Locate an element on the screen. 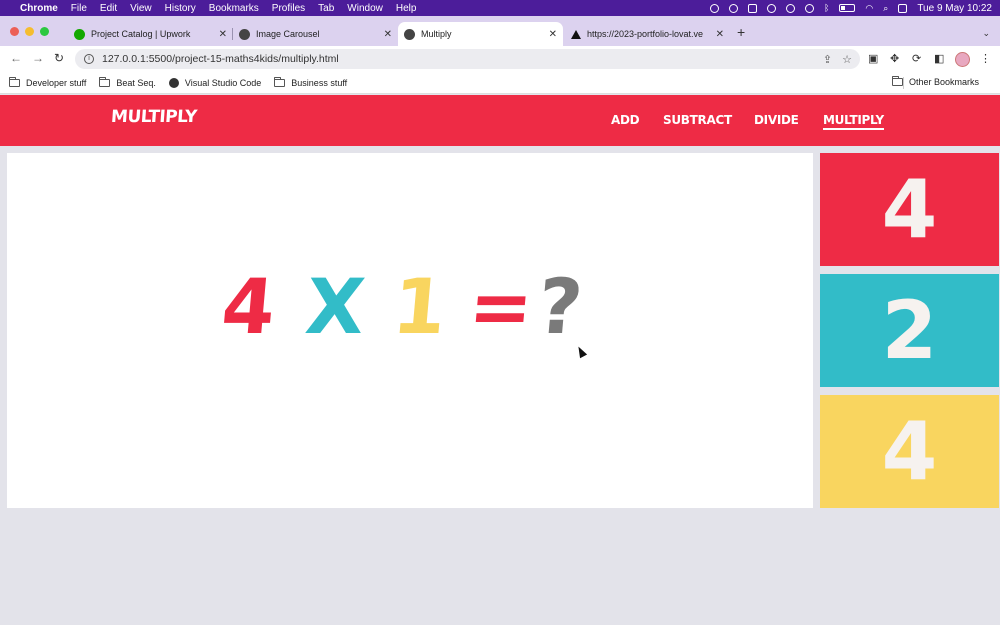 This screenshot has width=1000, height=625. answer-placeholder: ? is located at coordinates (560, 306).